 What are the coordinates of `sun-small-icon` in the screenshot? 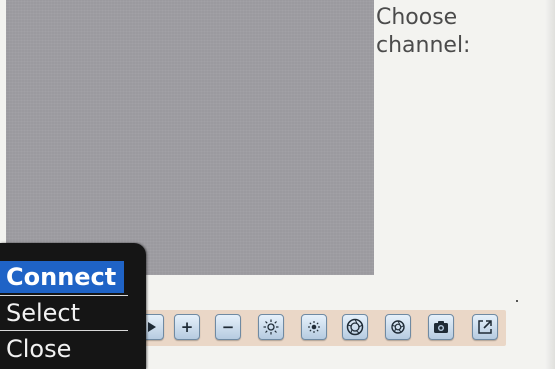 It's located at (314, 327).